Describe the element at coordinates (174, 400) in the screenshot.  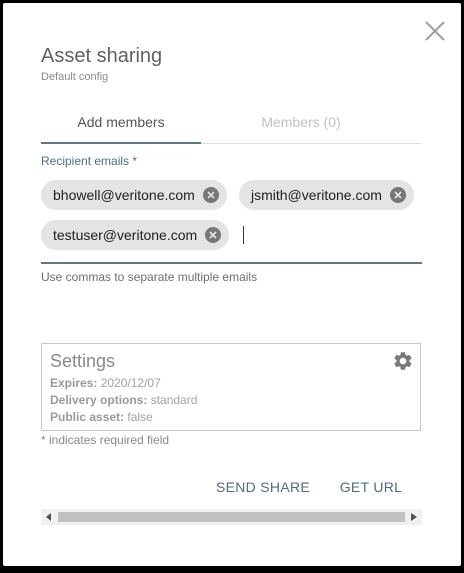
I see `setting-delivery-value: standard` at that location.